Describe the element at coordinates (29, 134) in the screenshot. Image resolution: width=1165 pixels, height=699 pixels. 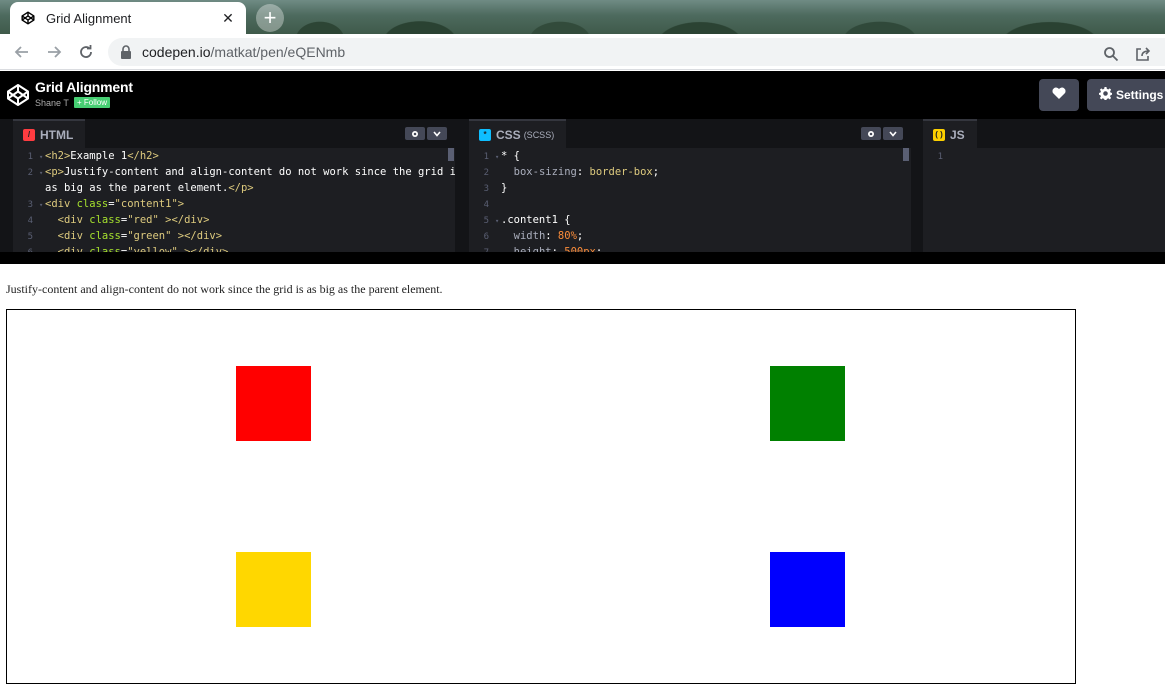
I see `html-badge-icon: /` at that location.